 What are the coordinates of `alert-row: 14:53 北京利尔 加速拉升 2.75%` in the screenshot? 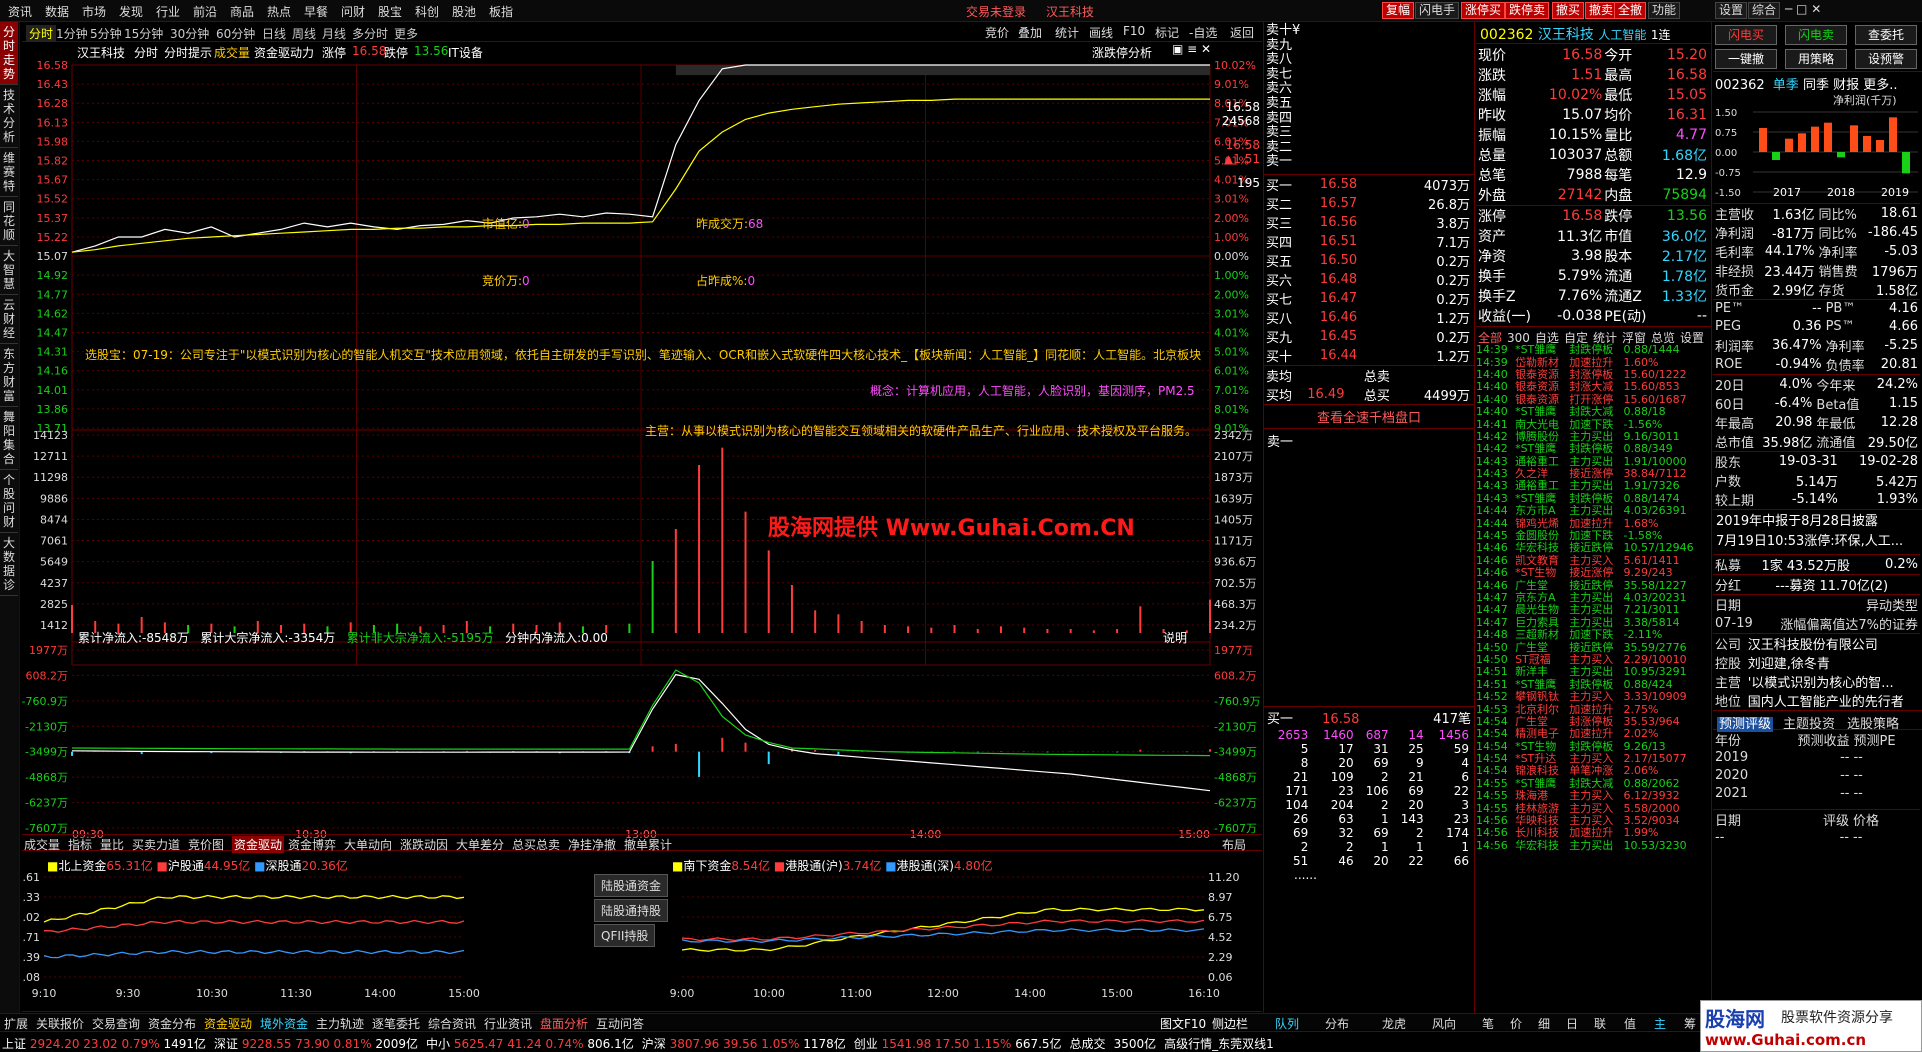 It's located at (1593, 709).